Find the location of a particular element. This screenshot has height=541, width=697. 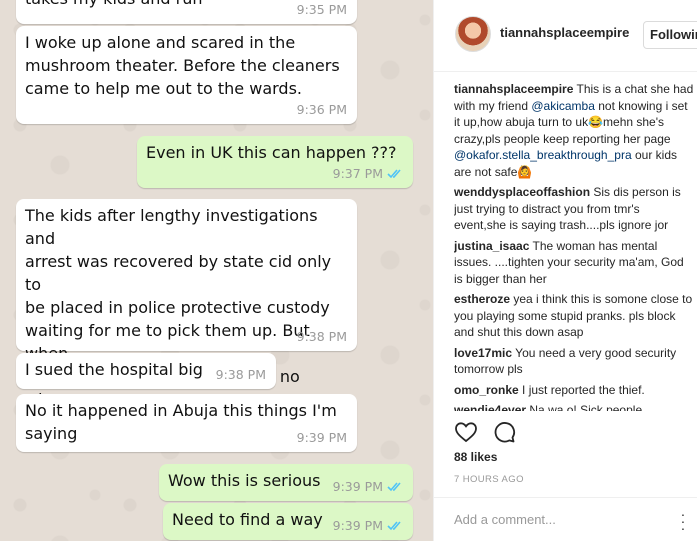

chat-message: Need to find a way 9:39 PM is located at coordinates (288, 521).